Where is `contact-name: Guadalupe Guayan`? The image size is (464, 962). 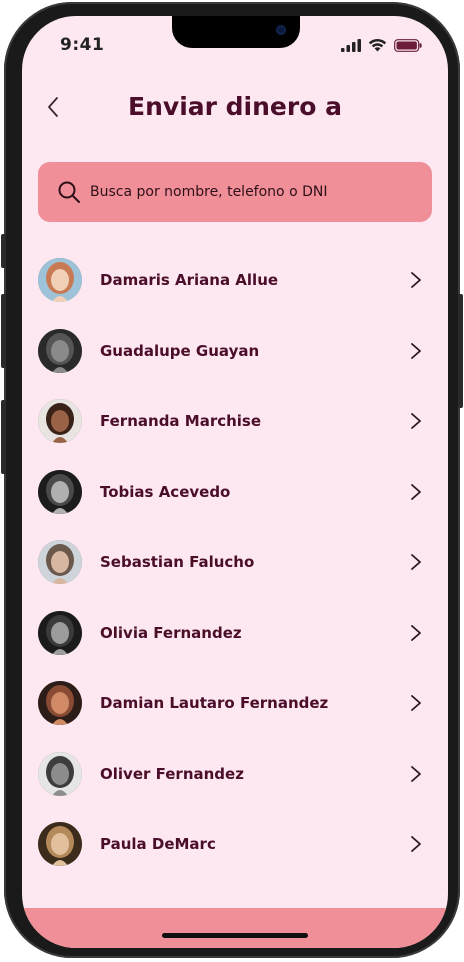
contact-name: Guadalupe Guayan is located at coordinates (180, 350).